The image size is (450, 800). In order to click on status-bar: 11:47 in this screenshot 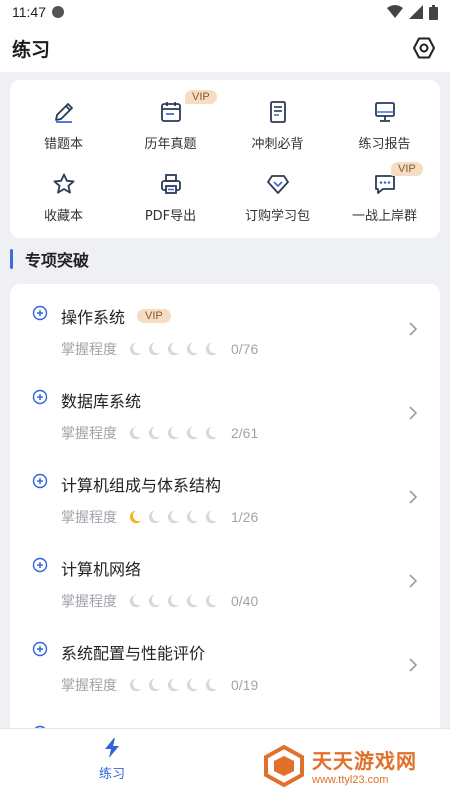, I will do `click(225, 12)`.